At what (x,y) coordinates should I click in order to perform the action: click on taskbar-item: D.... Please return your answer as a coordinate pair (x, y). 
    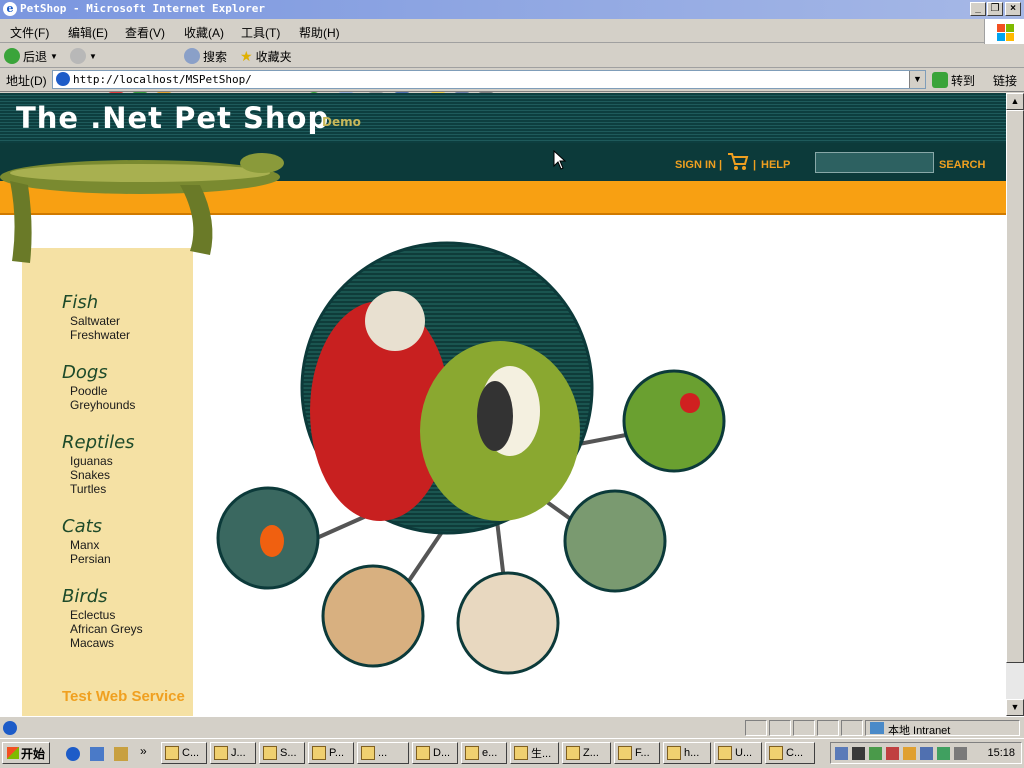
    Looking at the image, I should click on (435, 753).